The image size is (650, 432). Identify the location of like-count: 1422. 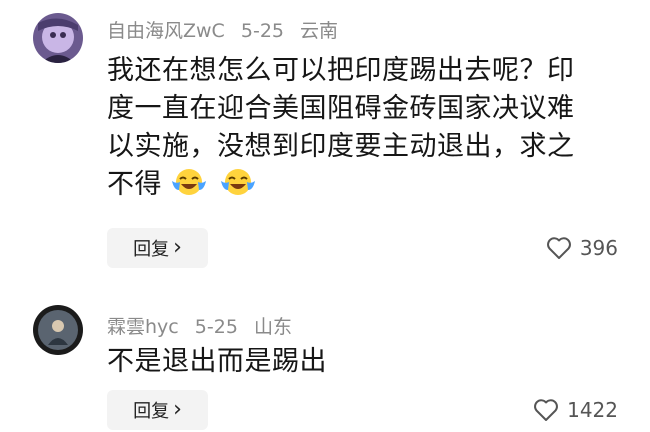
(592, 410).